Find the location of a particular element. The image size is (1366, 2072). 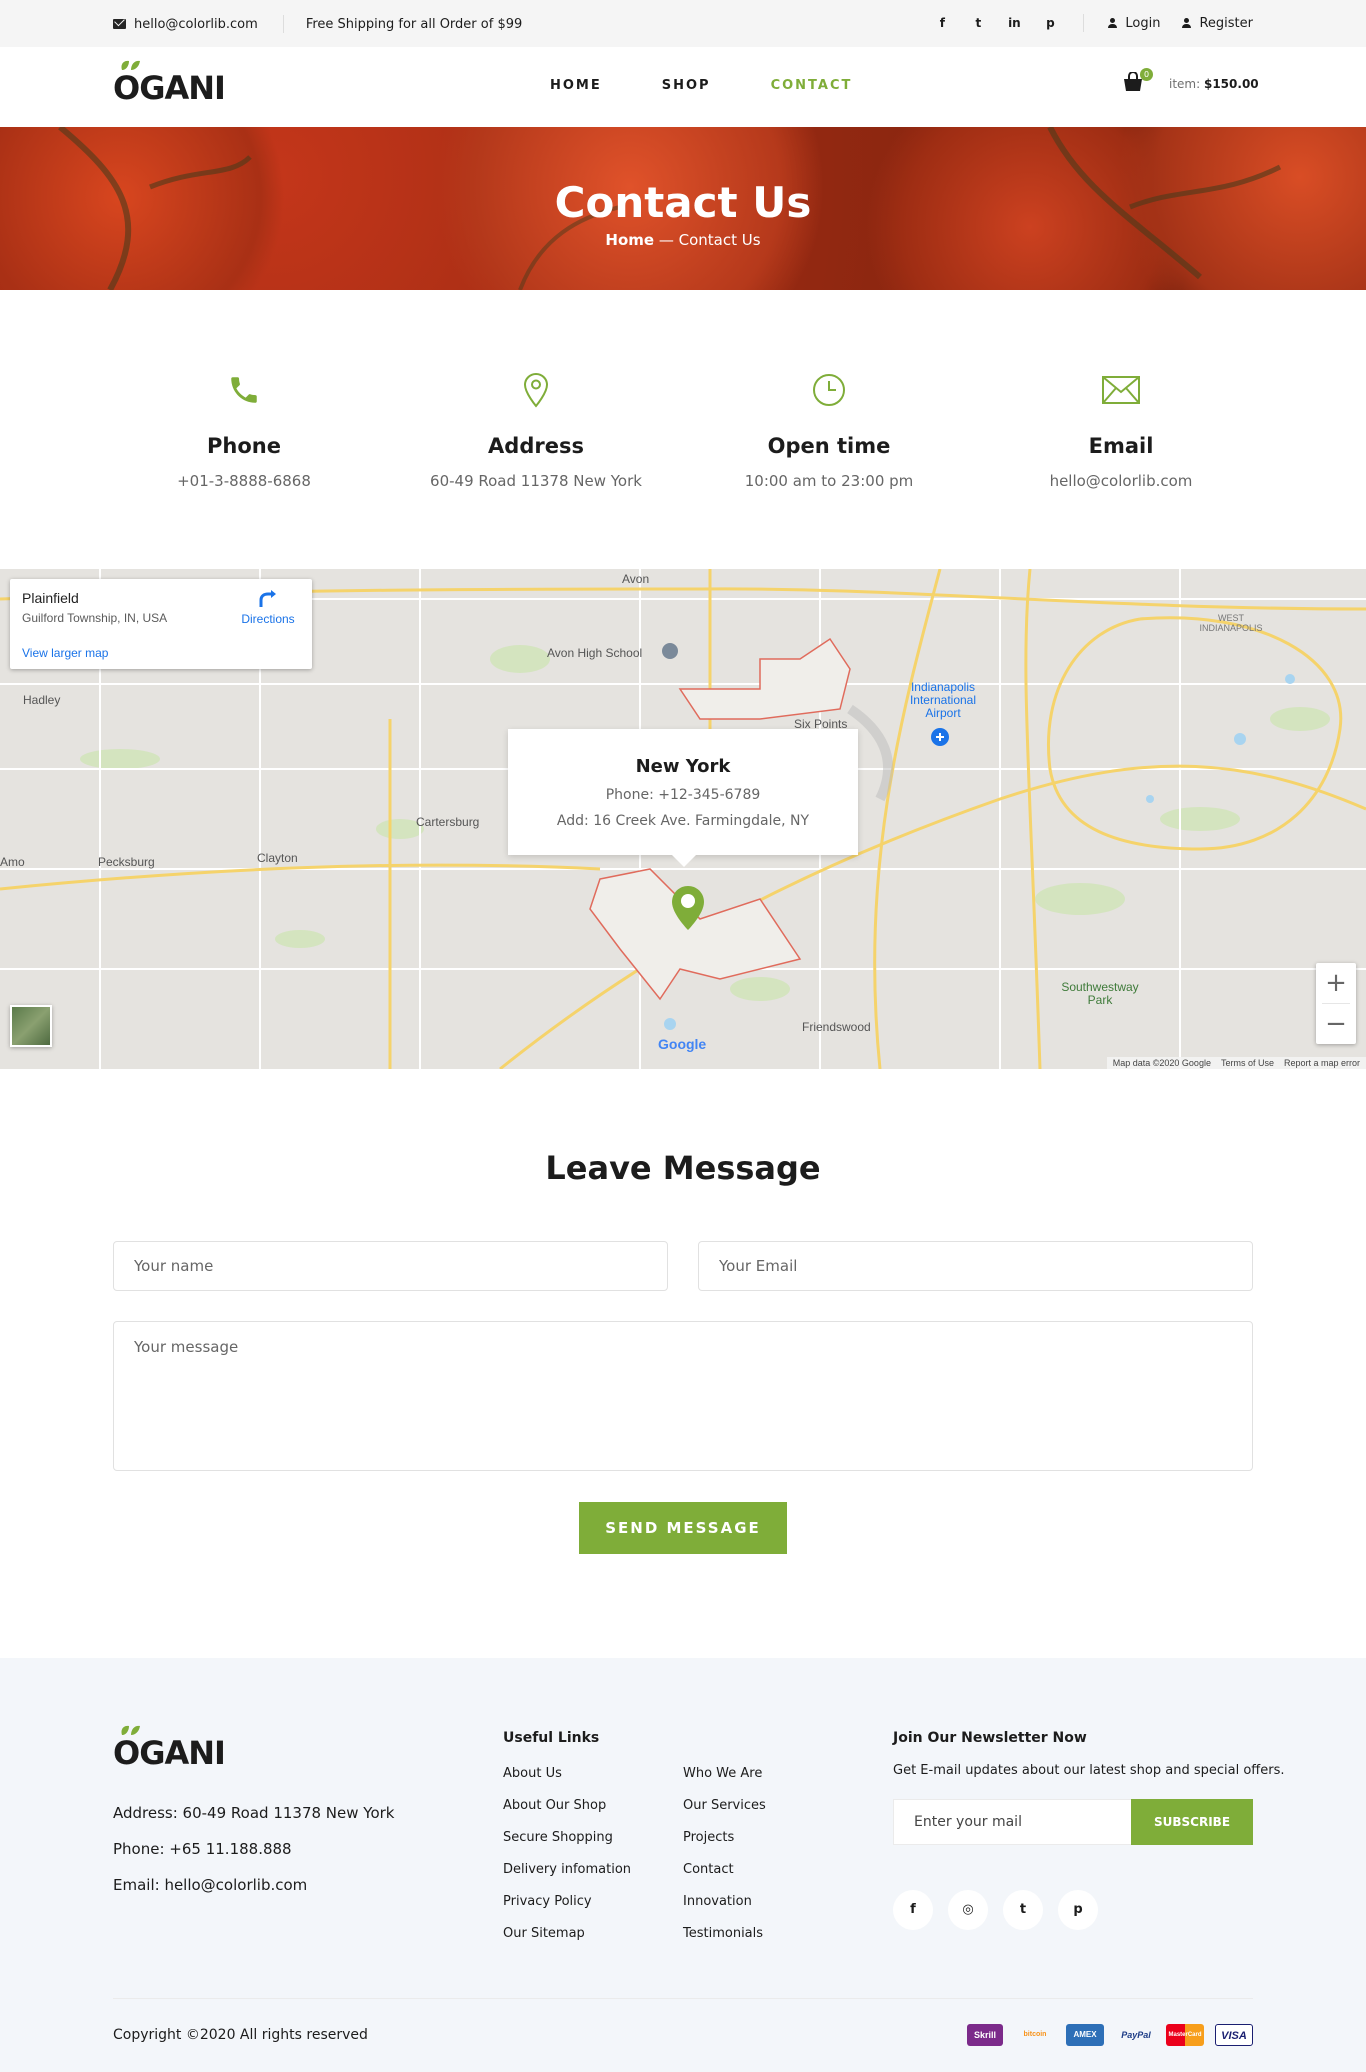

footer-divider is located at coordinates (683, 1998).